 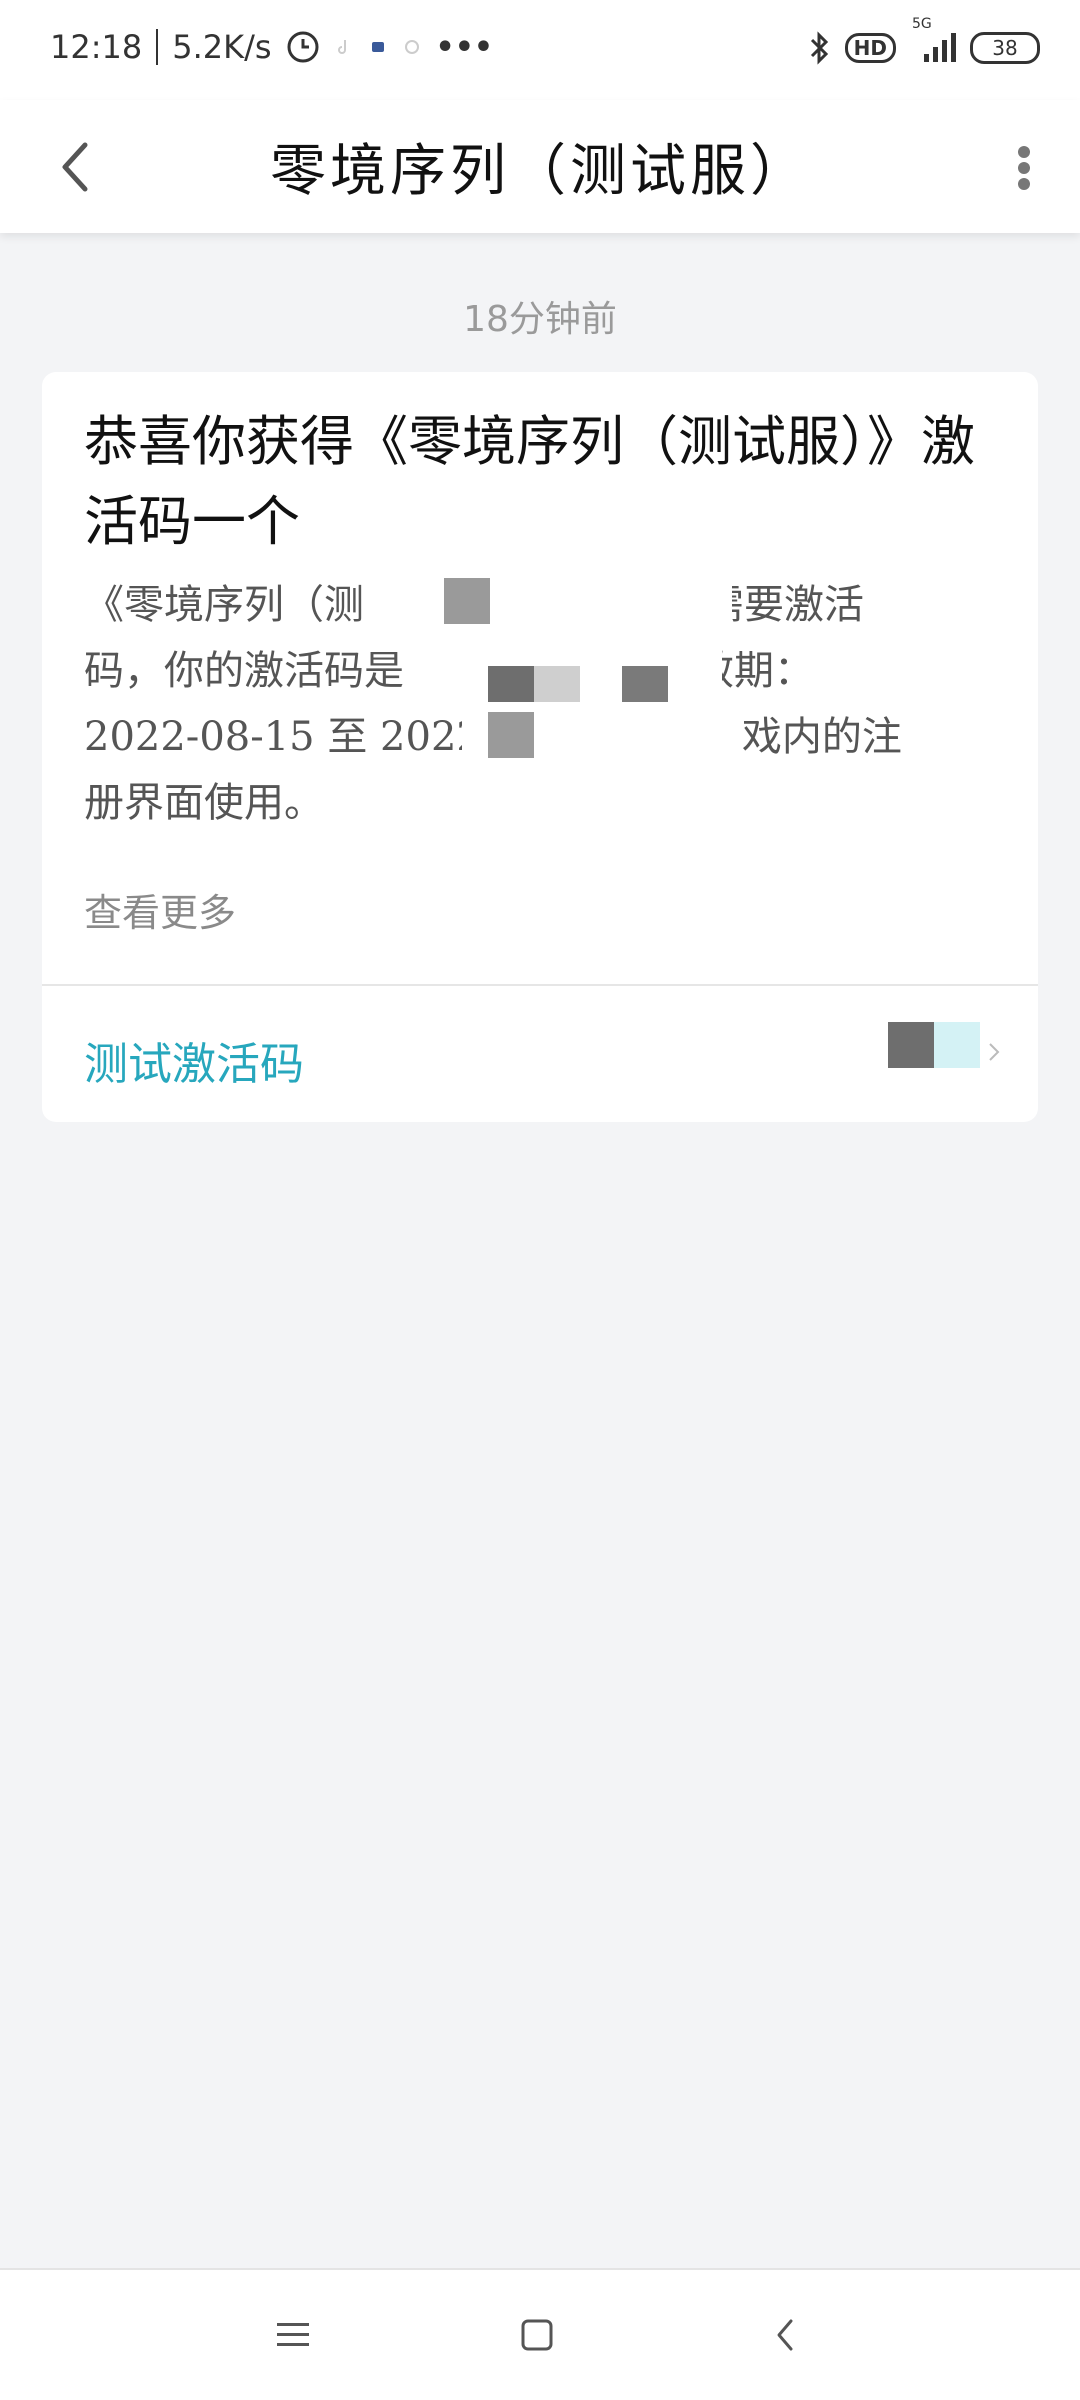 What do you see at coordinates (870, 48) in the screenshot?
I see `hd-voice-icon: HD` at bounding box center [870, 48].